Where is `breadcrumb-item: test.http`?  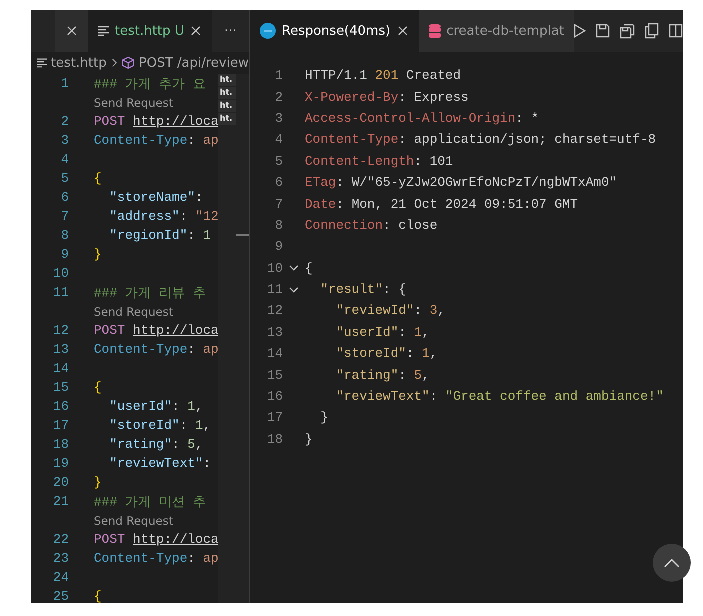
breadcrumb-item: test.http is located at coordinates (79, 63).